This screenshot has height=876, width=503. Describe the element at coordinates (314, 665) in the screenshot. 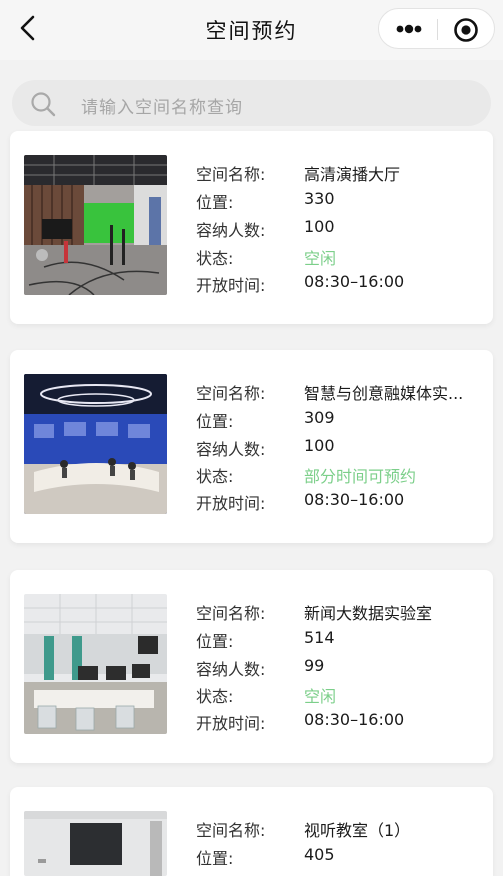

I see `space-capacity: 99` at that location.